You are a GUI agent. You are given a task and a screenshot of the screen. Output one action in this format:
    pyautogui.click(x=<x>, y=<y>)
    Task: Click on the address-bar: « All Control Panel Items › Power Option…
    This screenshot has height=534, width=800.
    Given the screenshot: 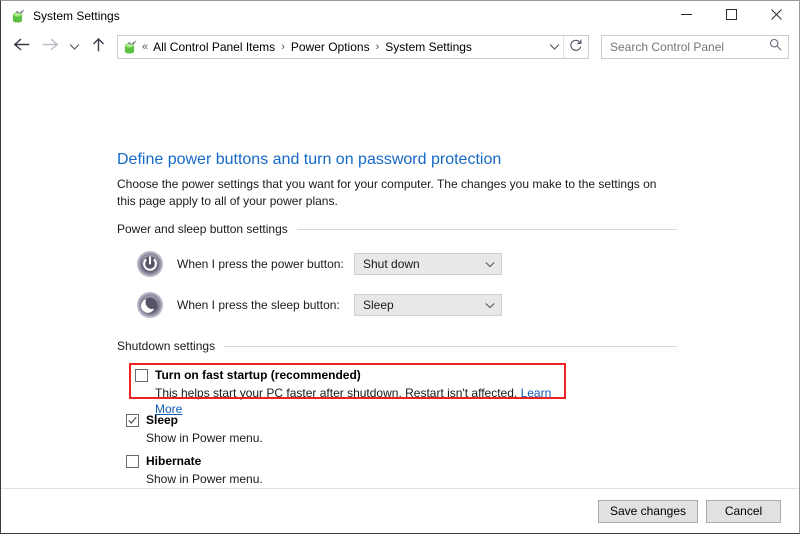 What is the action you would take?
    pyautogui.click(x=353, y=47)
    